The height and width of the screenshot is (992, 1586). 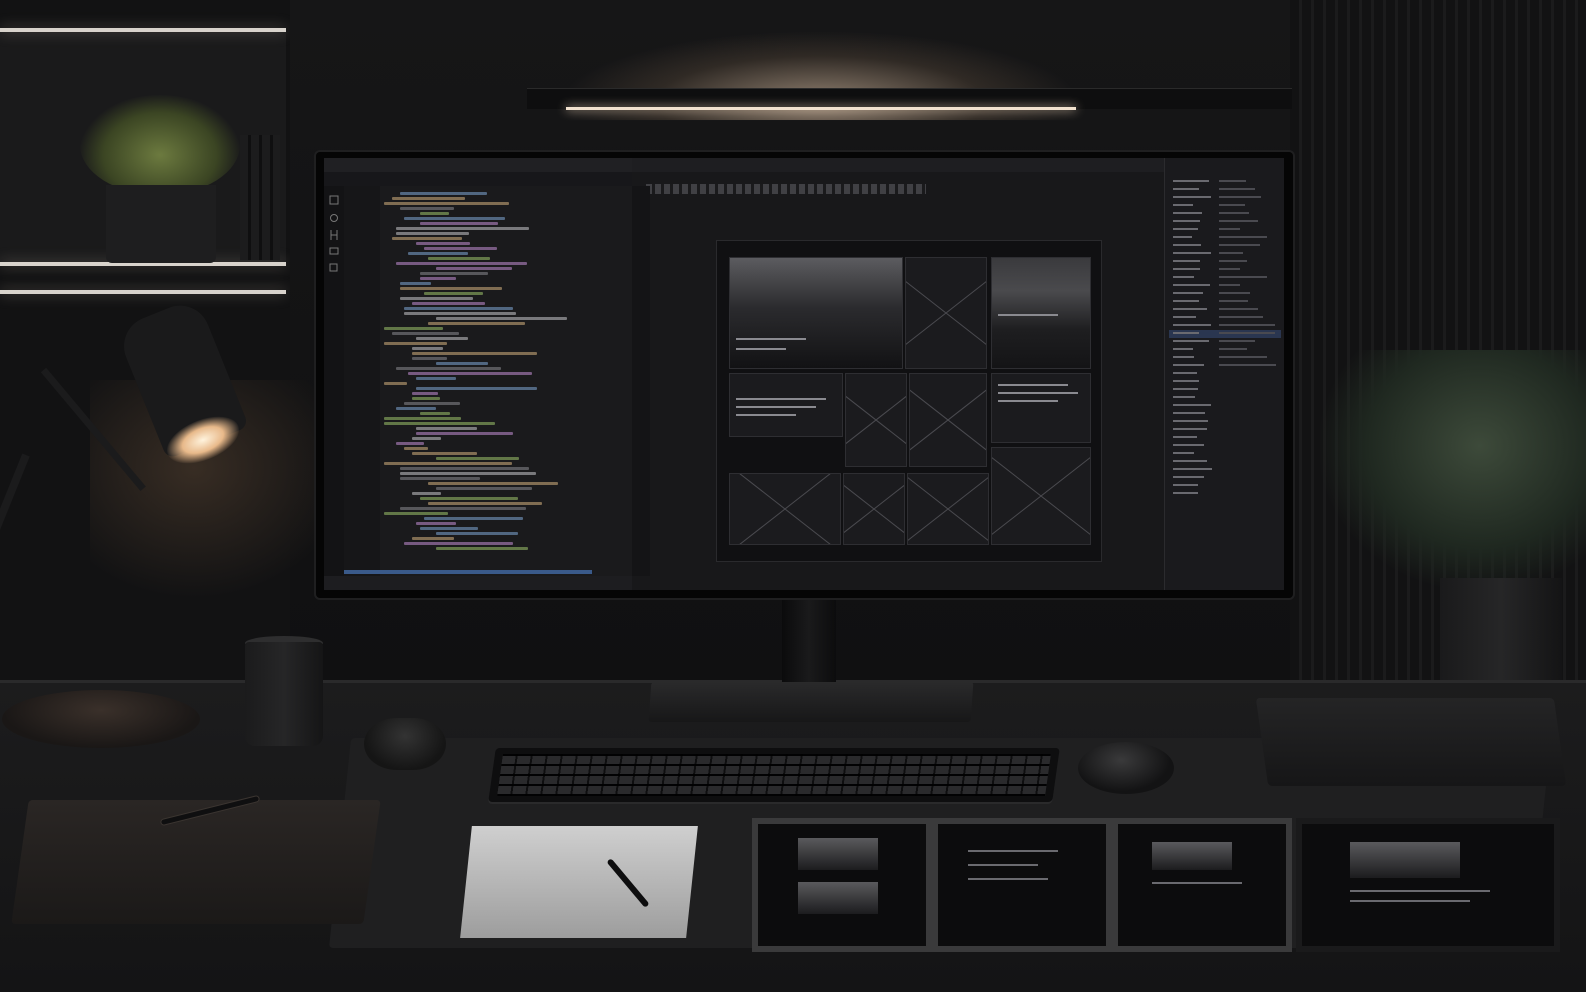 I want to click on shelf-plant, so click(x=160, y=145).